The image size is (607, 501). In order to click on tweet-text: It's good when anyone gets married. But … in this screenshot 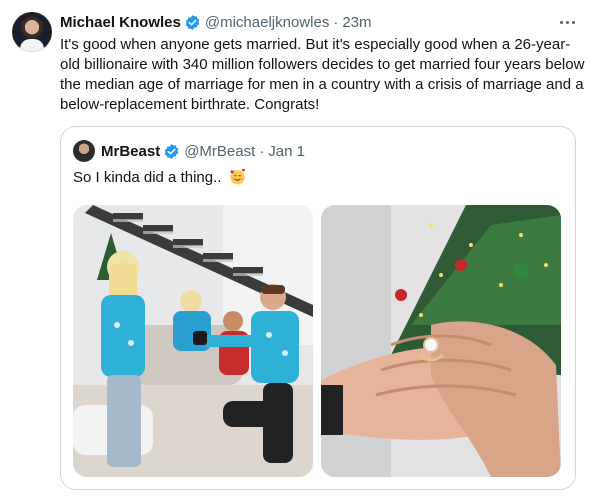, I will do `click(322, 74)`.